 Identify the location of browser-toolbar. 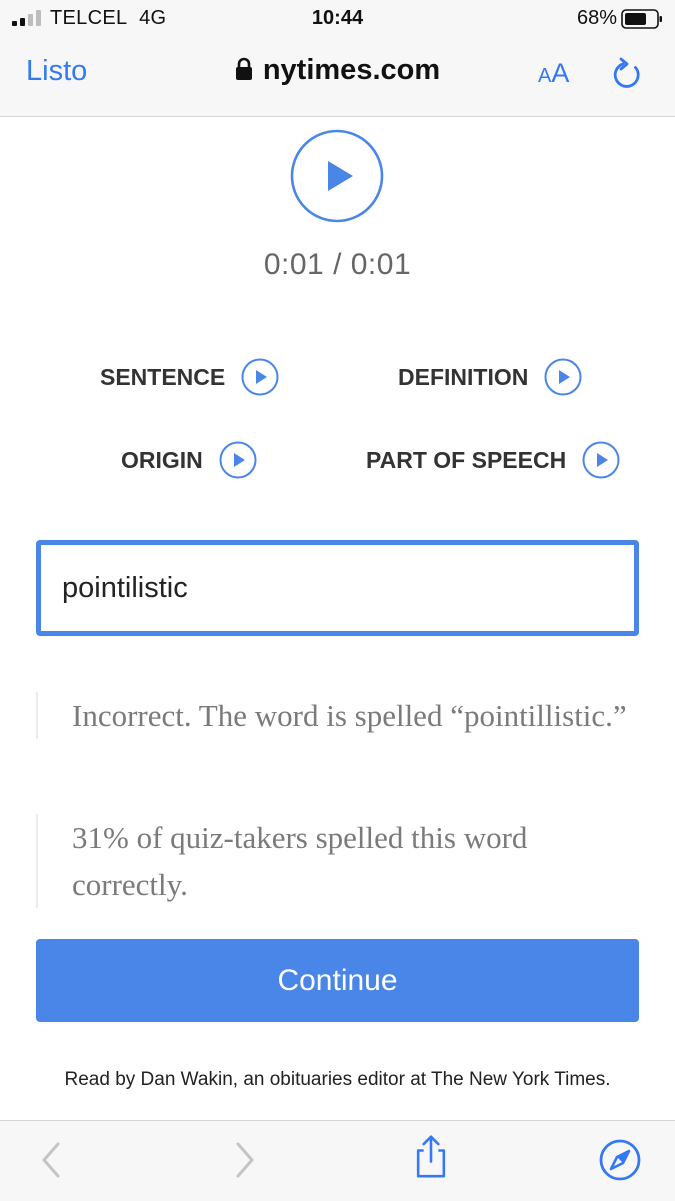
(337, 1160).